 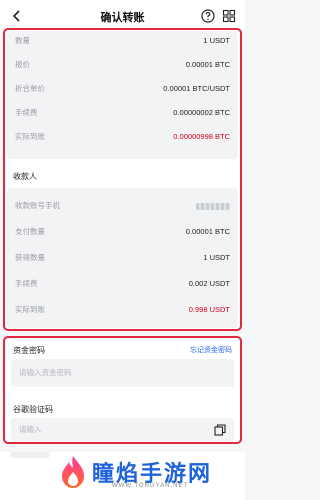 What do you see at coordinates (122, 283) in the screenshot?
I see `payee-row: 手续费 0.002 USDT` at bounding box center [122, 283].